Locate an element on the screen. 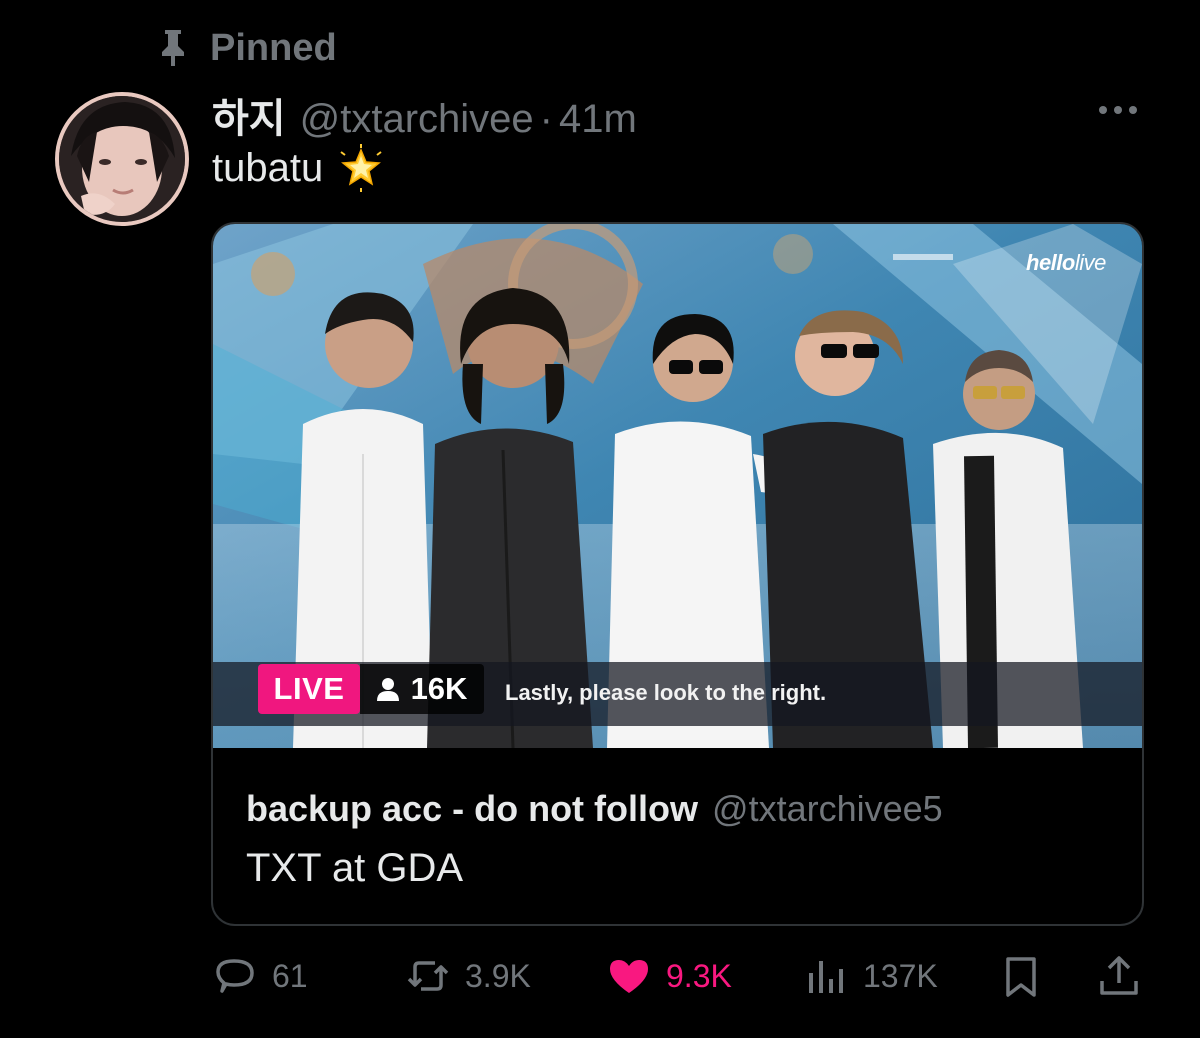  brand-bold: hello is located at coordinates (1050, 262).